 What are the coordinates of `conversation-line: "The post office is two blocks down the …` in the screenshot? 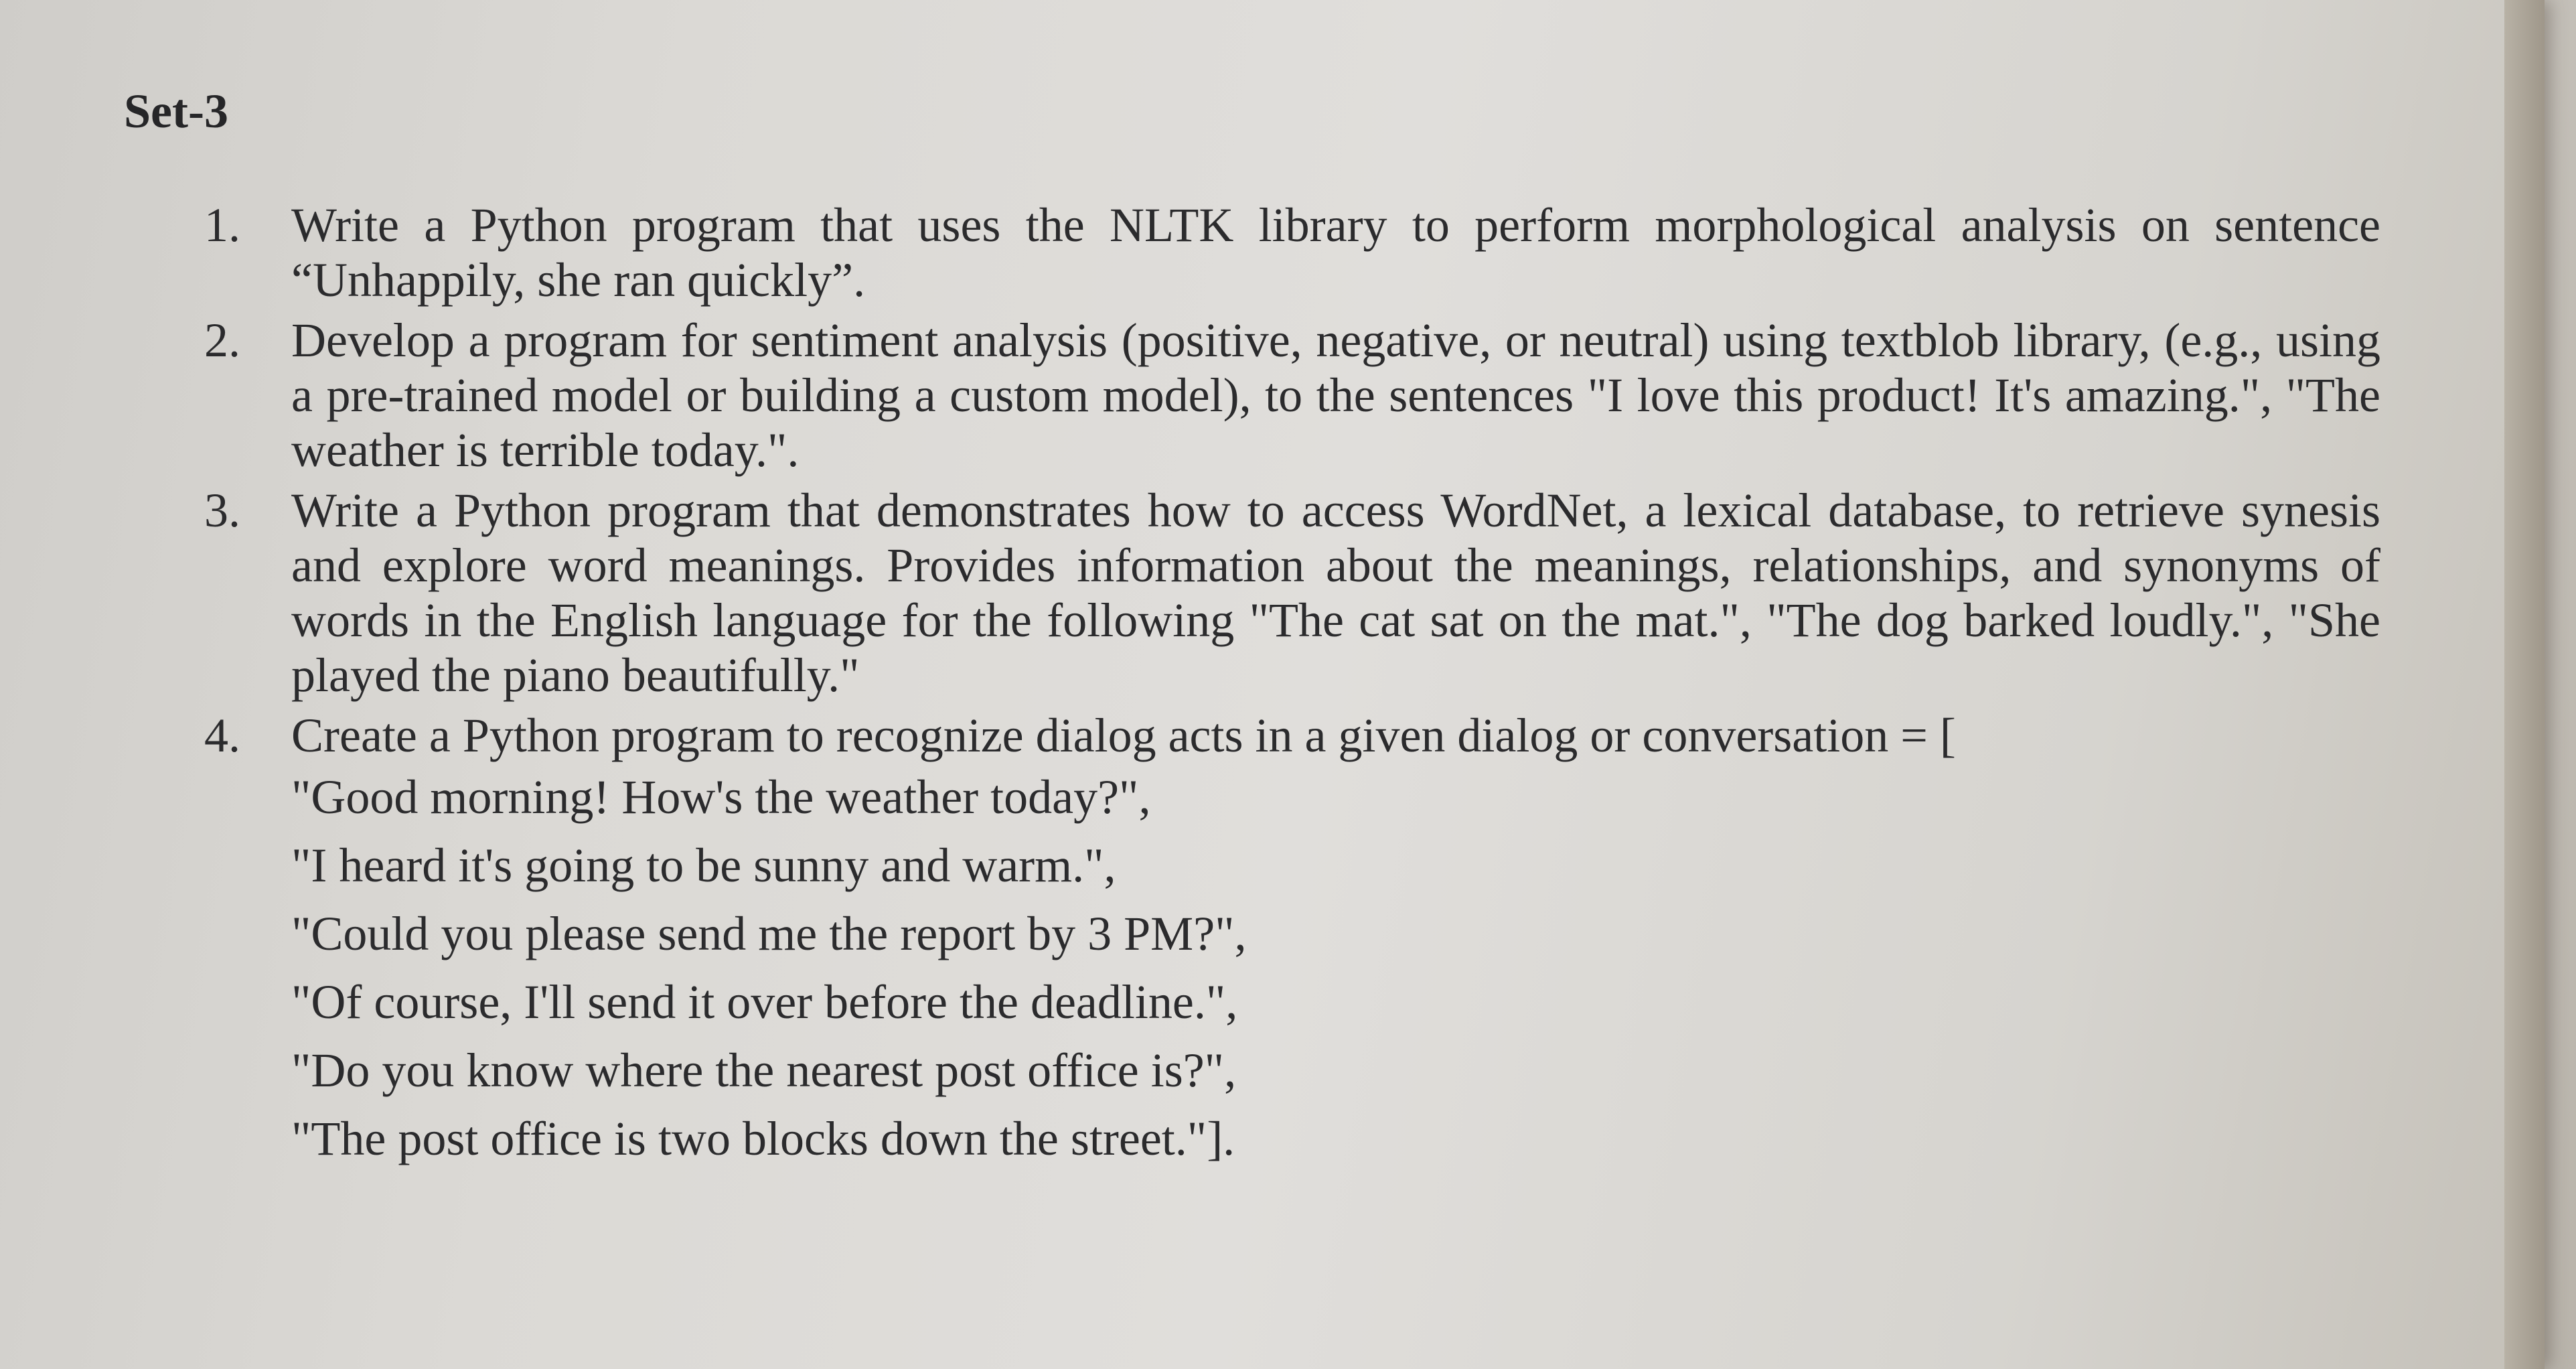 It's located at (763, 1138).